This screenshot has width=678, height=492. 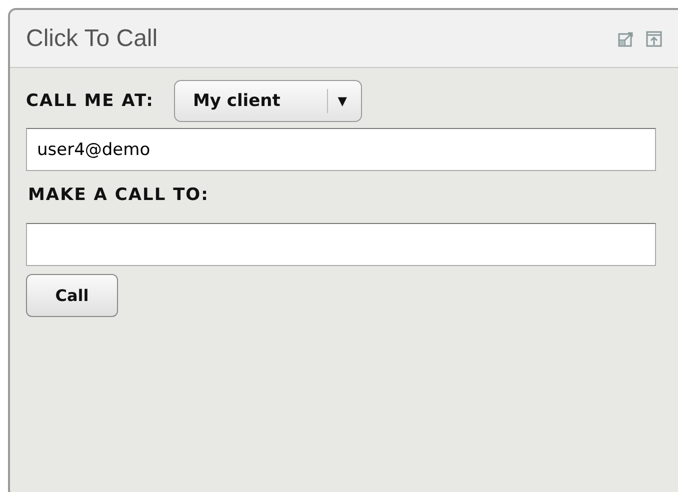 I want to click on upload-icon, so click(x=654, y=38).